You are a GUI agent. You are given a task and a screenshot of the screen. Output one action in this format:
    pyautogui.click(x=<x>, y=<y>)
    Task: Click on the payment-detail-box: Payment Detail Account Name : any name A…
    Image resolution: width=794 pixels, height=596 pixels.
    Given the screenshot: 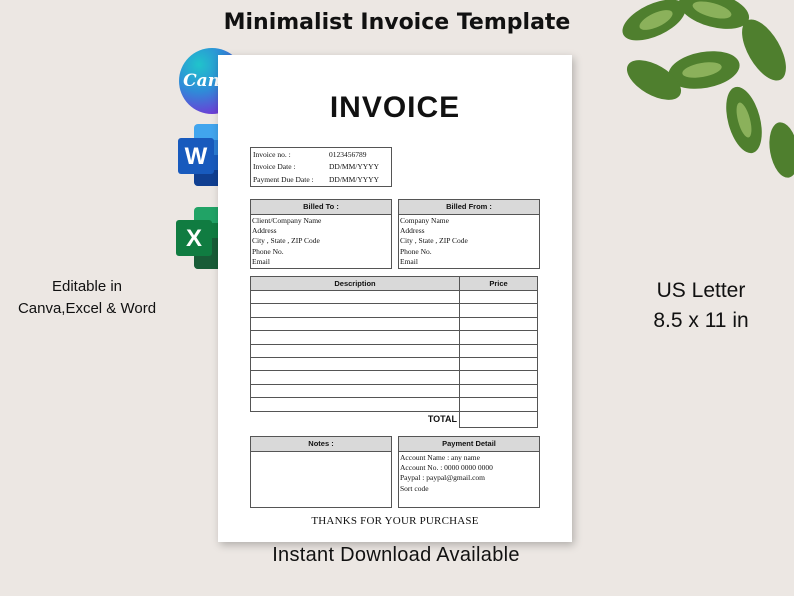 What is the action you would take?
    pyautogui.click(x=469, y=472)
    